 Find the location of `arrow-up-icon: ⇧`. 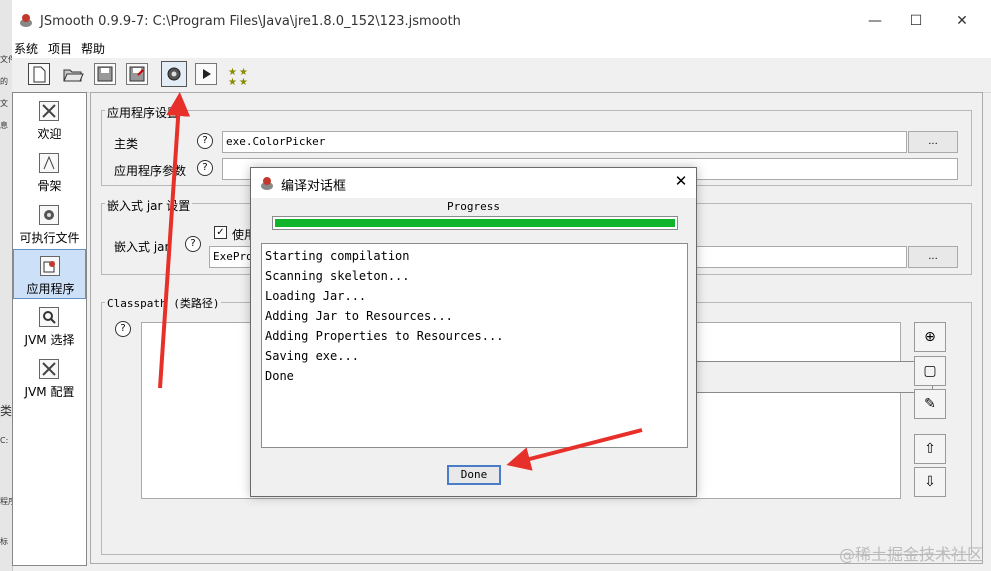

arrow-up-icon: ⇧ is located at coordinates (930, 449).